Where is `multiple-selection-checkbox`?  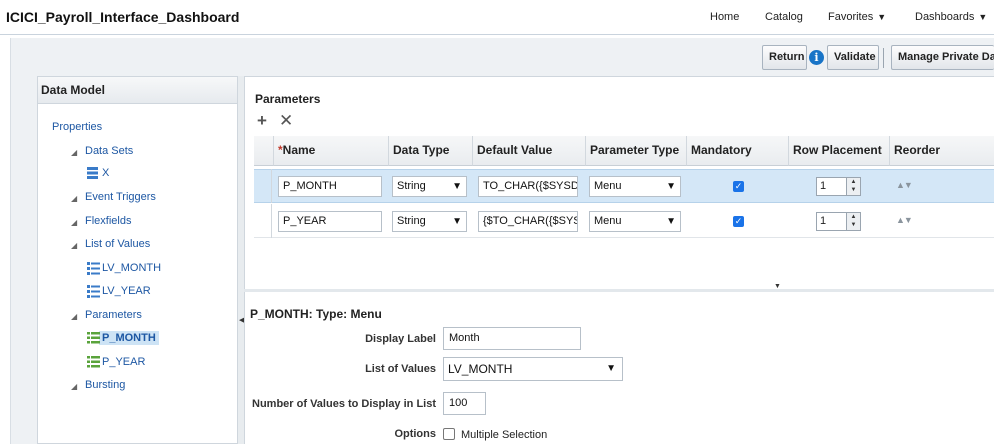 multiple-selection-checkbox is located at coordinates (449, 434).